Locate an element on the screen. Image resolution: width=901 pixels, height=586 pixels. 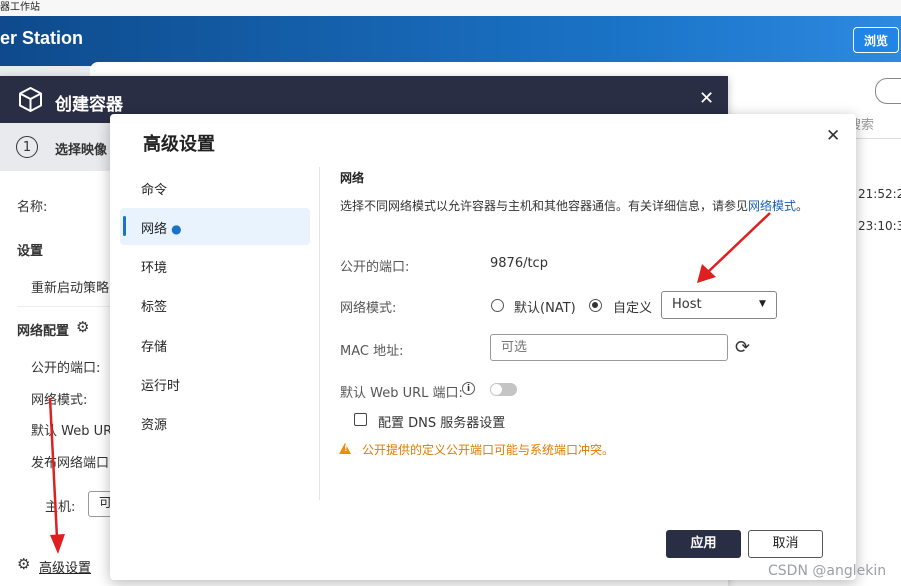
annotation-arrow-bottom is located at coordinates (56, 475).